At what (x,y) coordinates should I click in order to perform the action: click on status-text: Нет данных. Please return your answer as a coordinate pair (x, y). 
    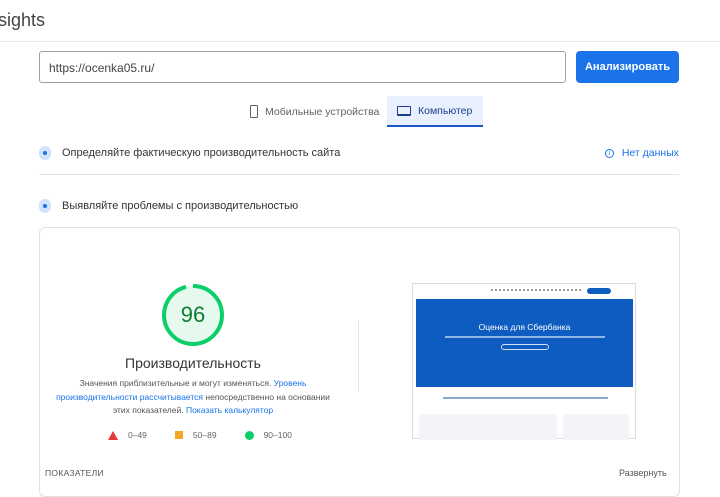
    Looking at the image, I should click on (650, 153).